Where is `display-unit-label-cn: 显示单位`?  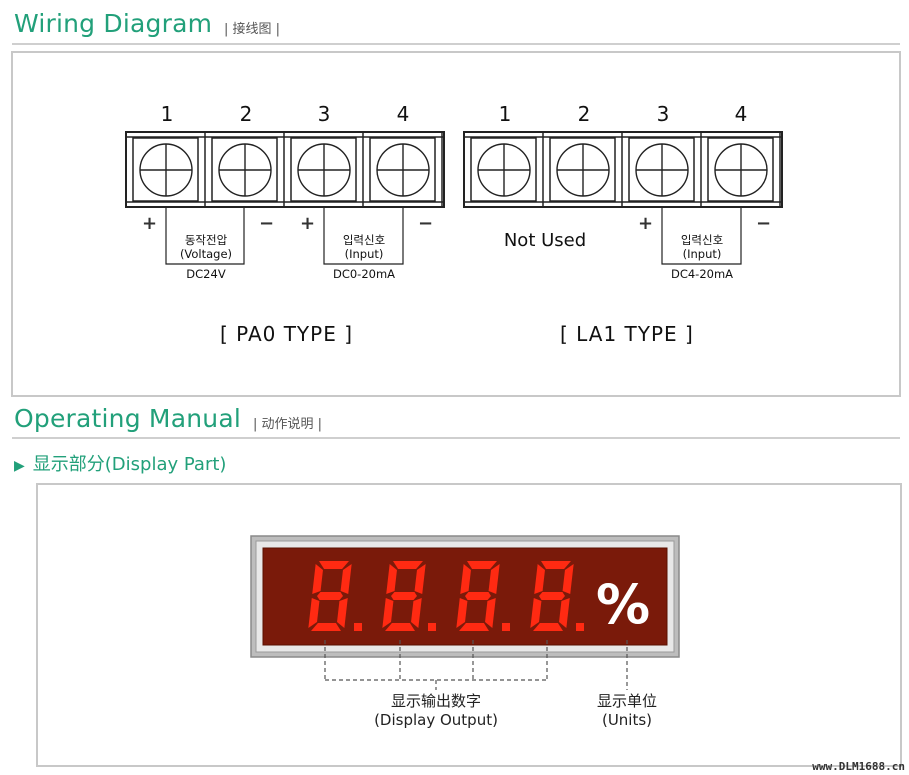
display-unit-label-cn: 显示单位 is located at coordinates (626, 701).